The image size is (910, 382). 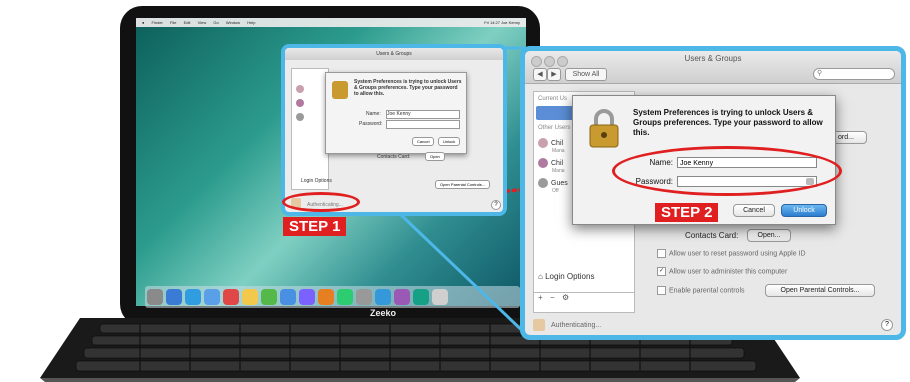 I want to click on parental-option: Enable parental controls, so click(x=701, y=290).